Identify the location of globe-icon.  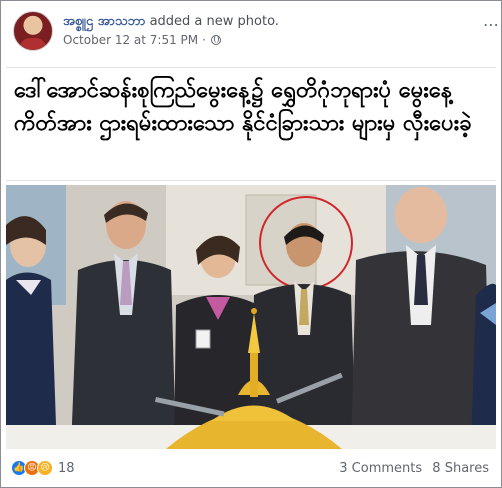
(215, 40).